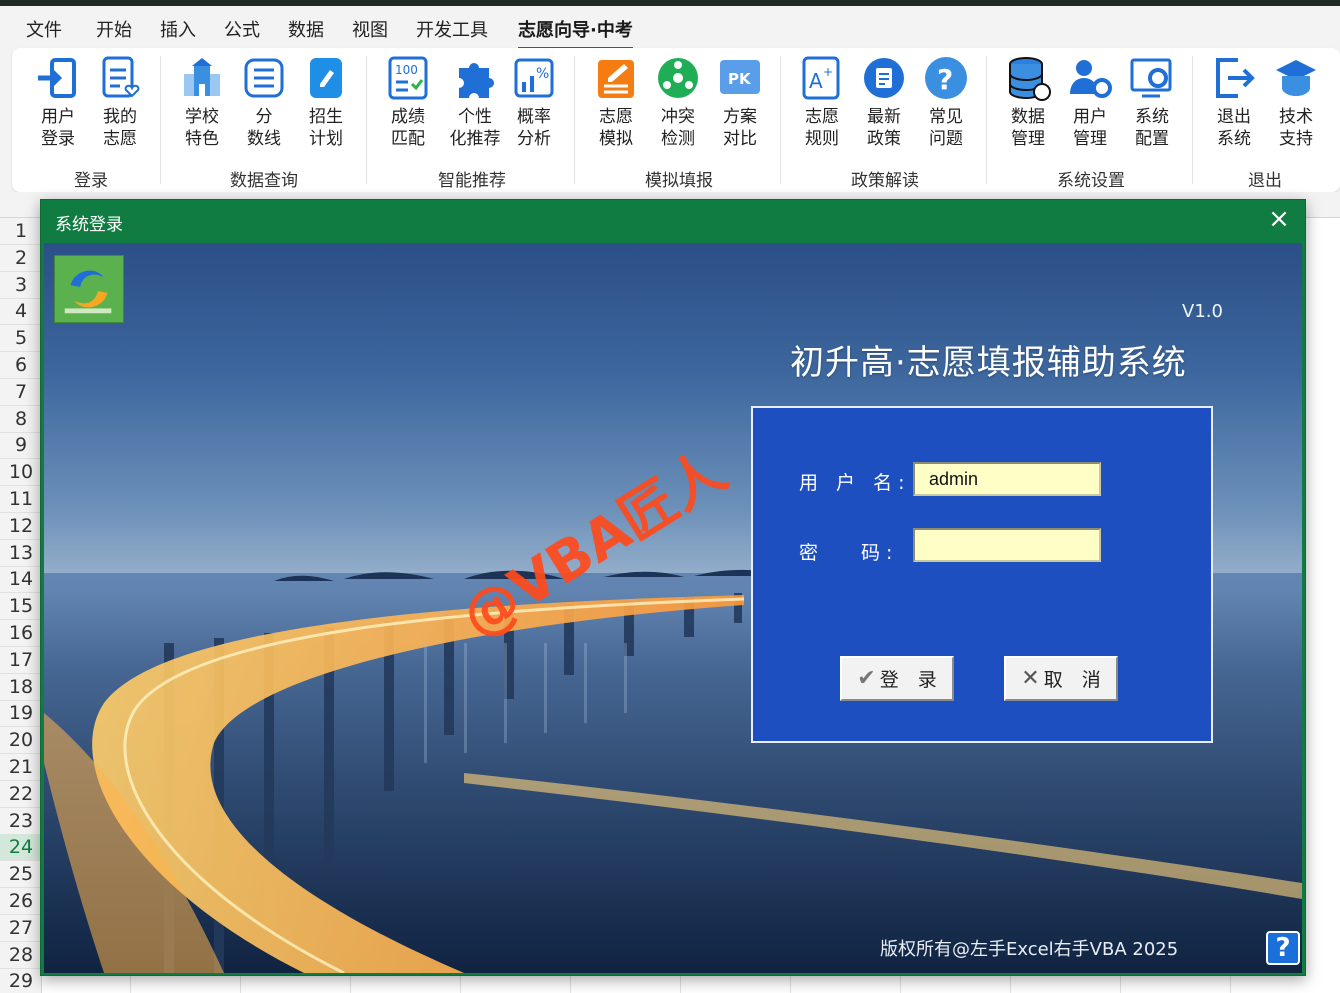 This screenshot has height=993, width=1340. I want to click on svg-text: PK, so click(740, 79).